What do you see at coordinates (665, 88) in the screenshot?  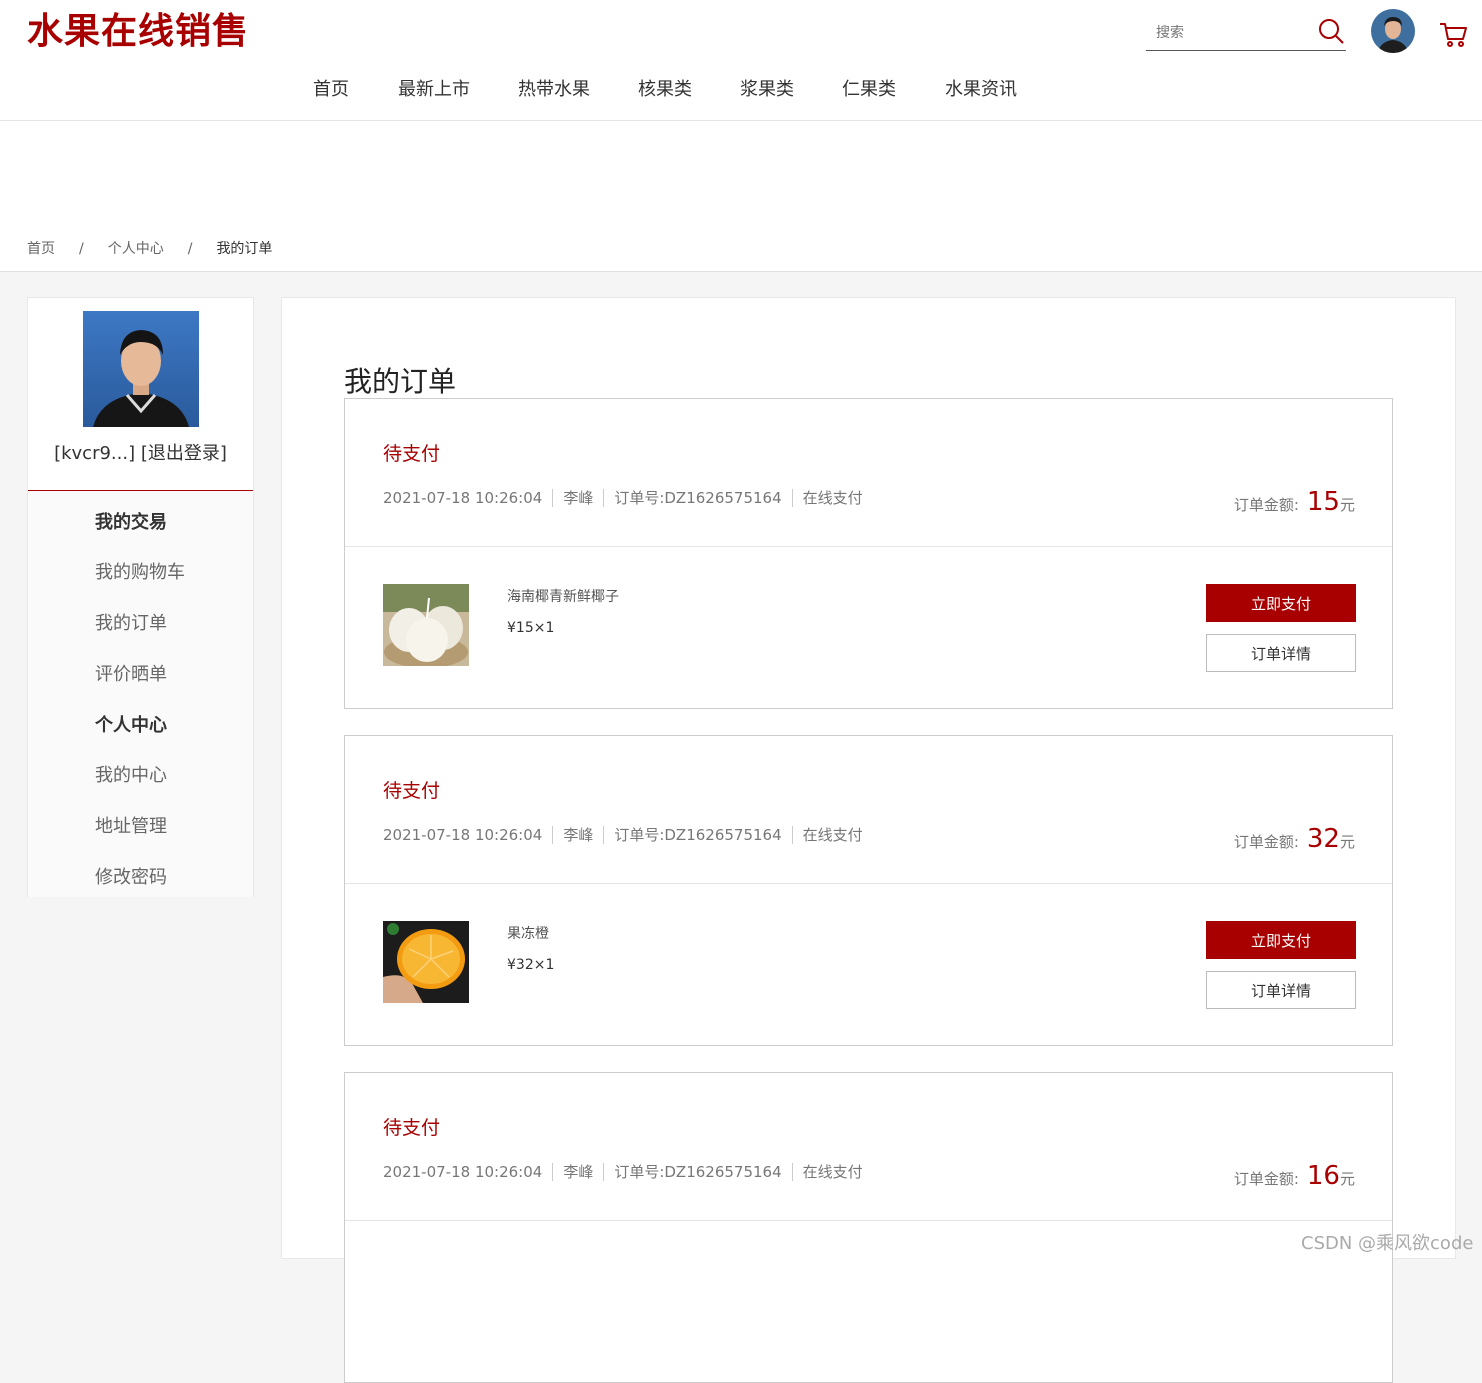 I see `nav-stone-fruit: 核果类` at bounding box center [665, 88].